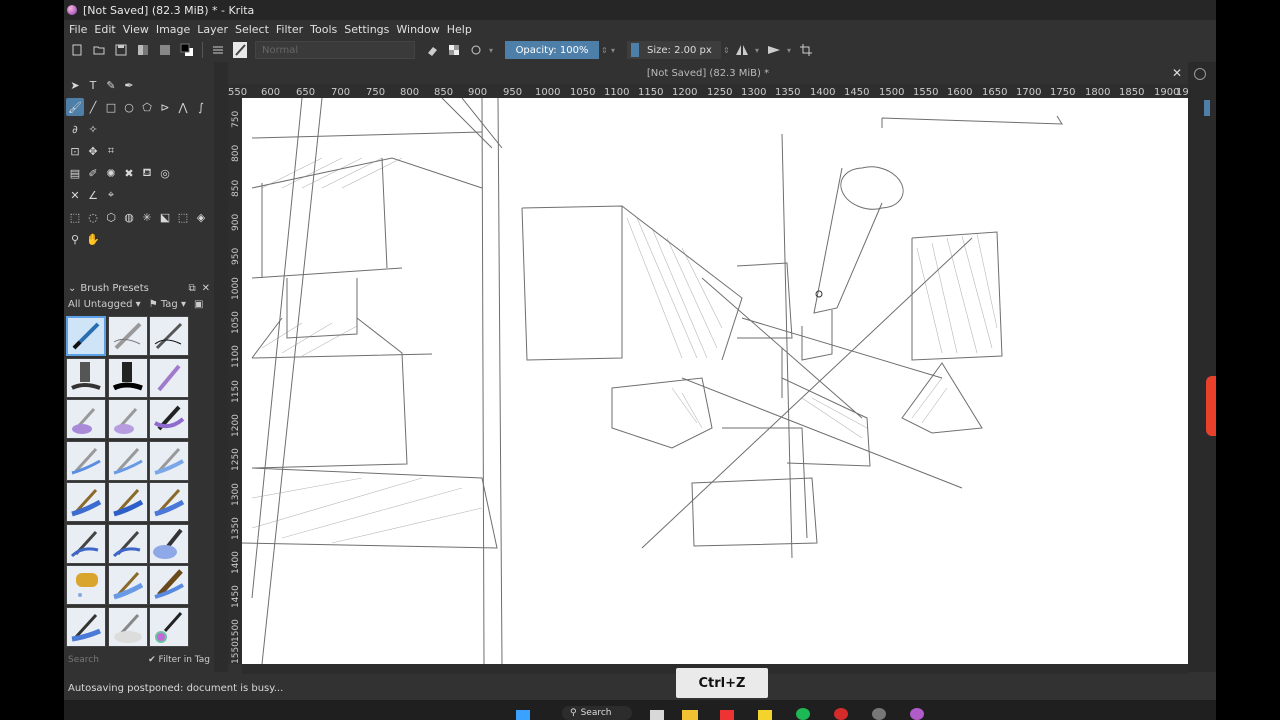 Image resolution: width=1280 pixels, height=720 pixels. I want to click on edit-shapes-icon: ✎, so click(111, 85).